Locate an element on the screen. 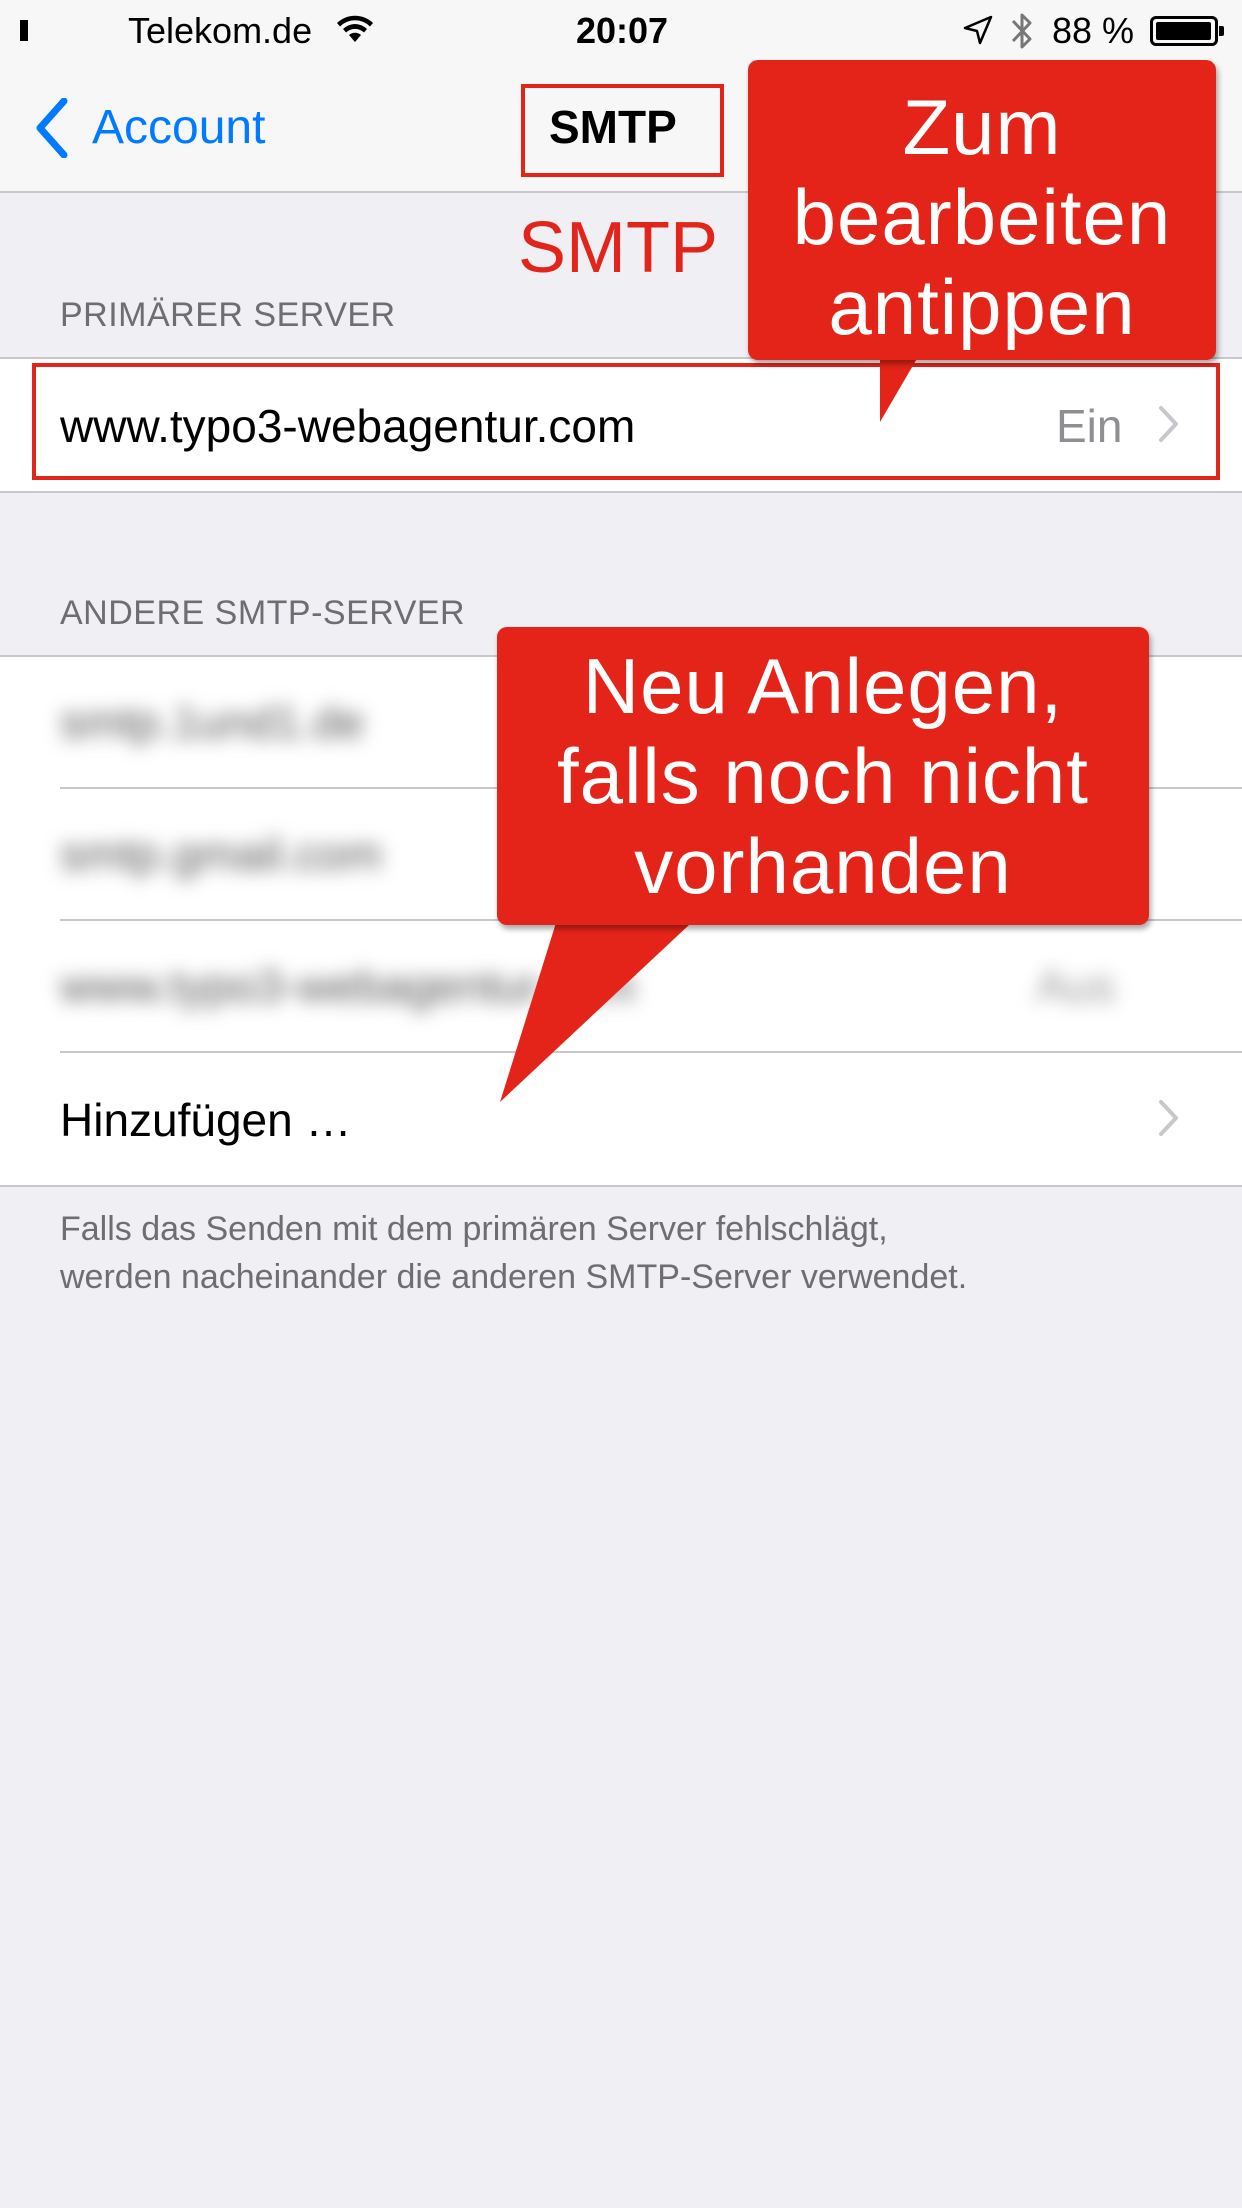 The image size is (1242, 2208). server-name-blurred: smtp.1und1.de is located at coordinates (212, 722).